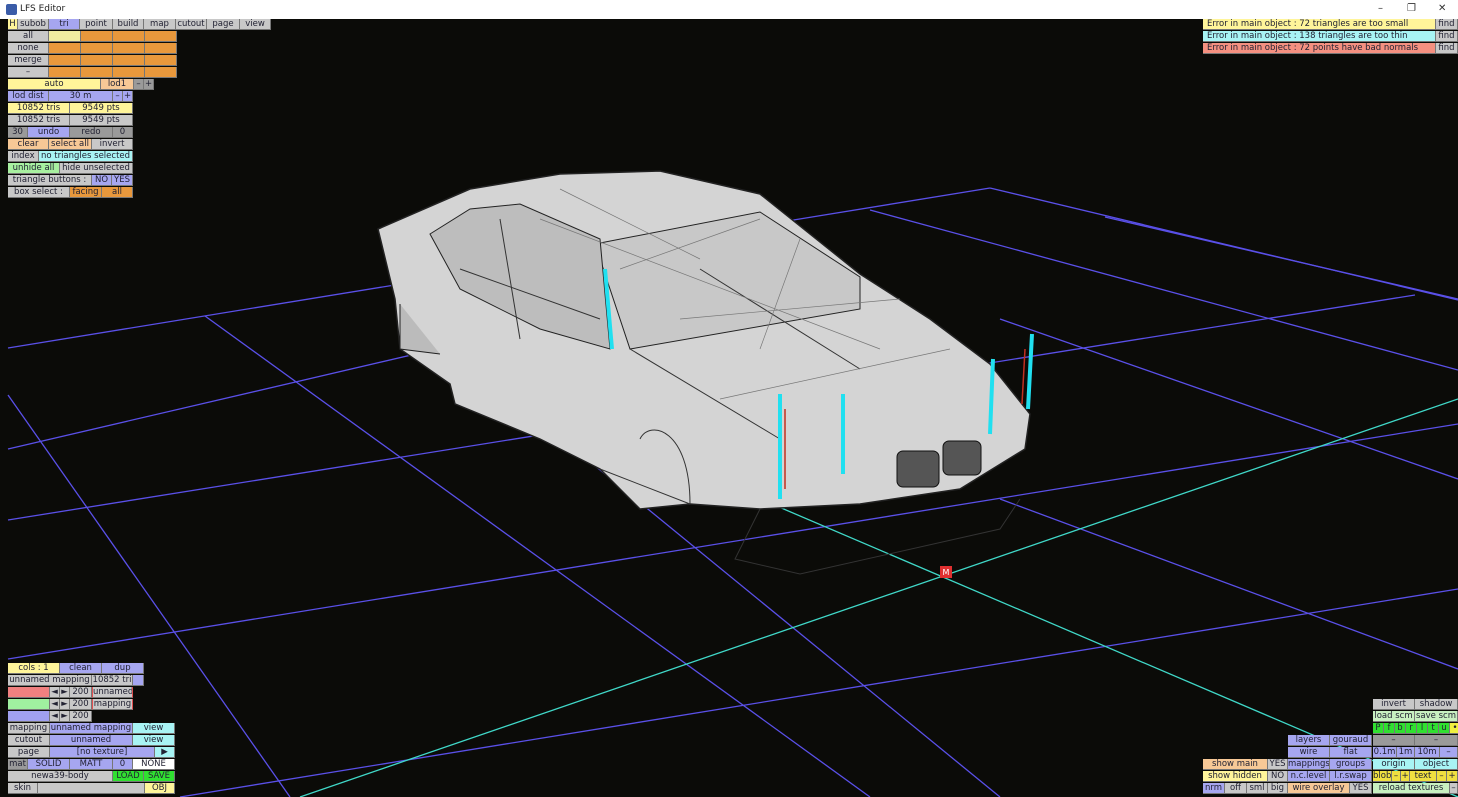 The height and width of the screenshot is (797, 1458). I want to click on skin-field, so click(91, 788).